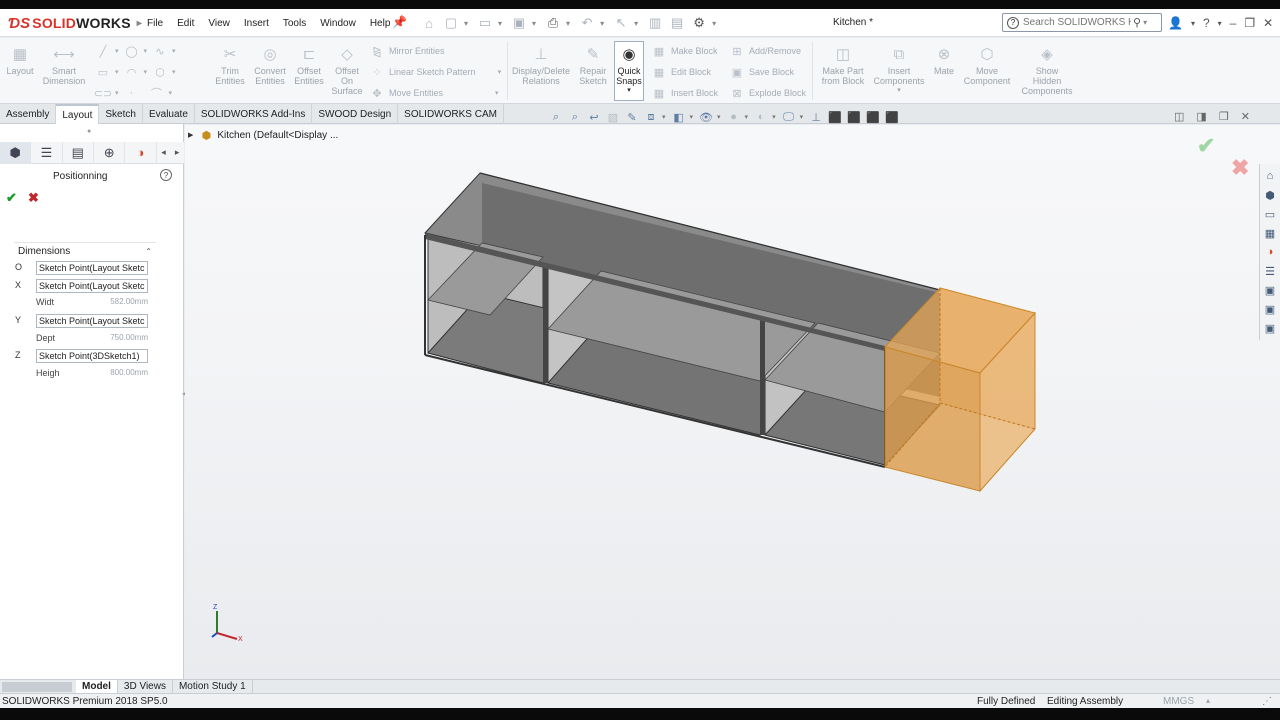  Describe the element at coordinates (1245, 117) in the screenshot. I see `viewport-close-icon: ✕` at that location.